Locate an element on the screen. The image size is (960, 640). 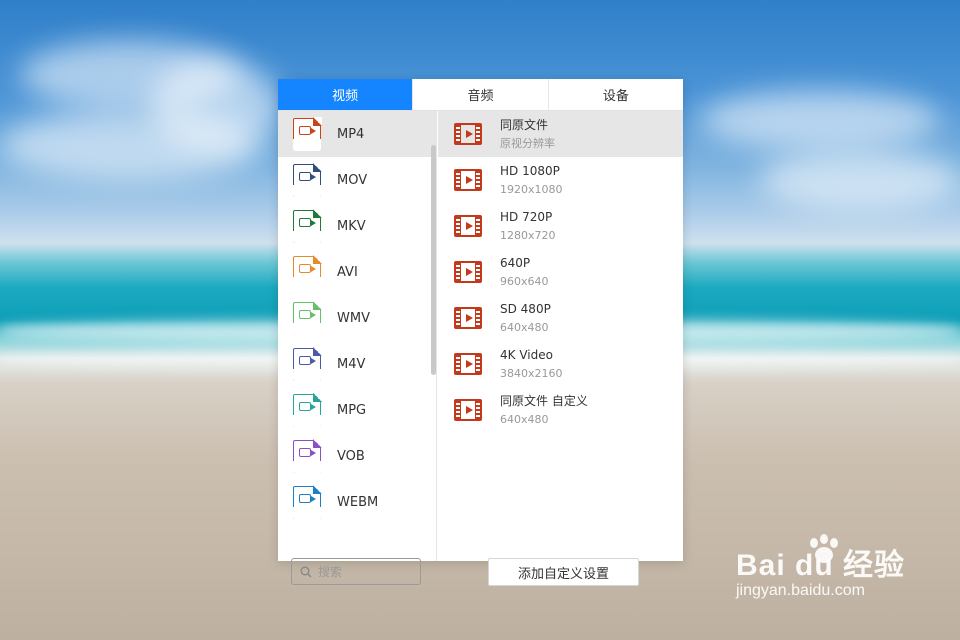
format-item-mkv: MKV MKV is located at coordinates (357, 226).